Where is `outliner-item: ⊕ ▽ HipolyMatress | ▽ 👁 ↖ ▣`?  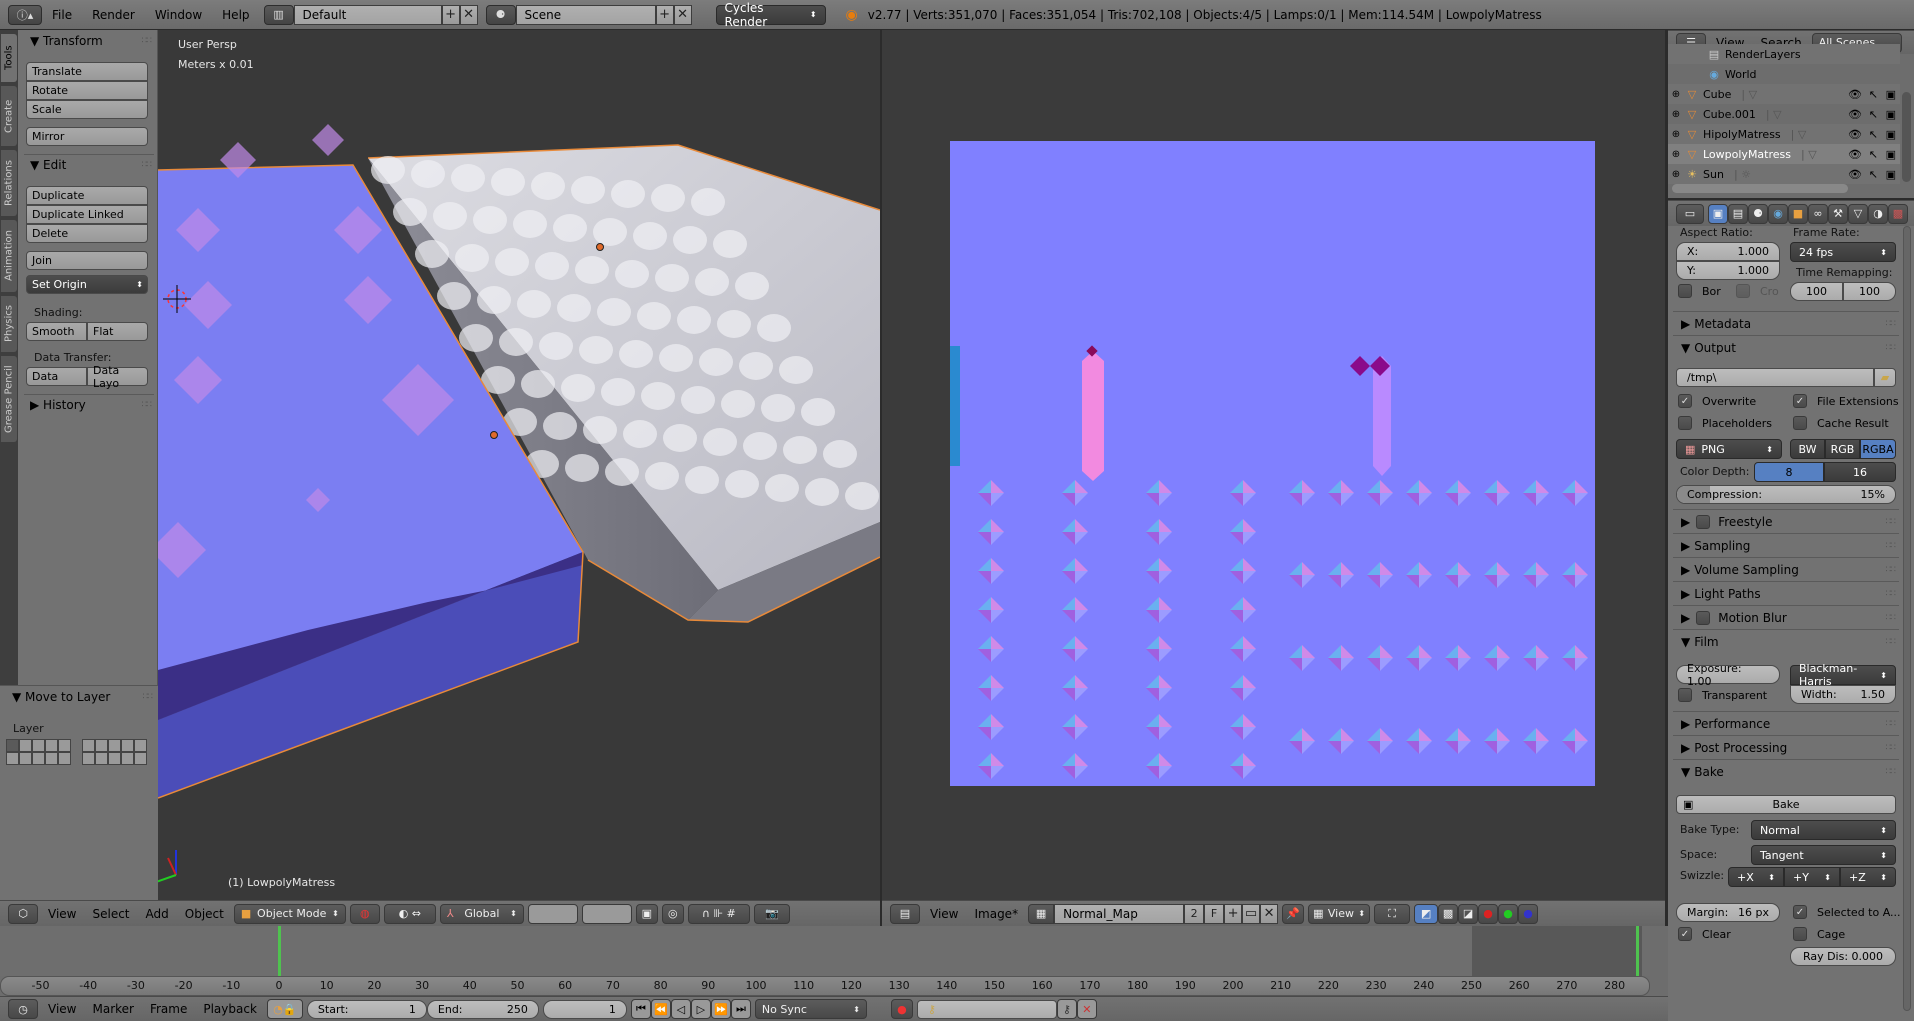 outliner-item: ⊕ ▽ HipolyMatress | ▽ 👁 ↖ ▣ is located at coordinates (1784, 134).